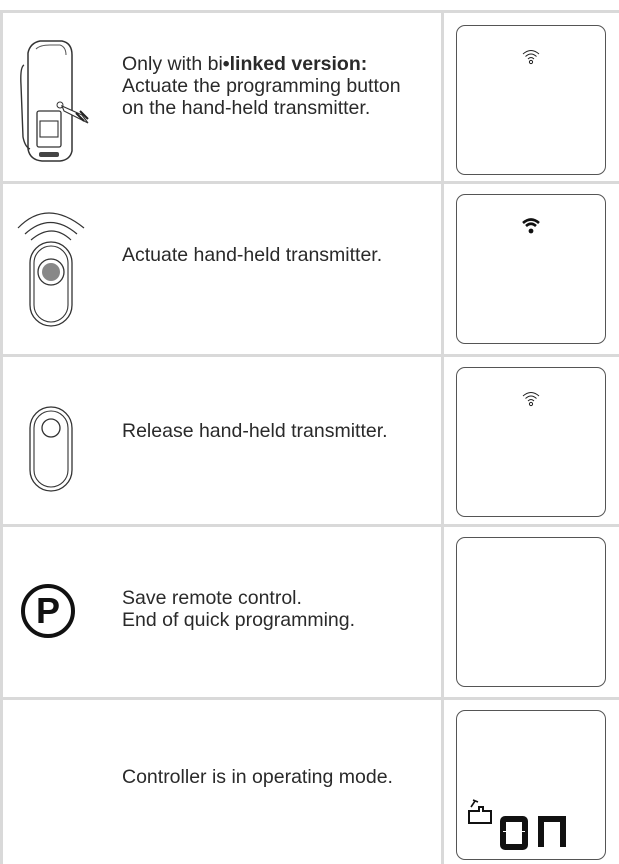 This screenshot has width=619, height=864. Describe the element at coordinates (295, 64) in the screenshot. I see `instruction-text-bold: •linked version:` at that location.